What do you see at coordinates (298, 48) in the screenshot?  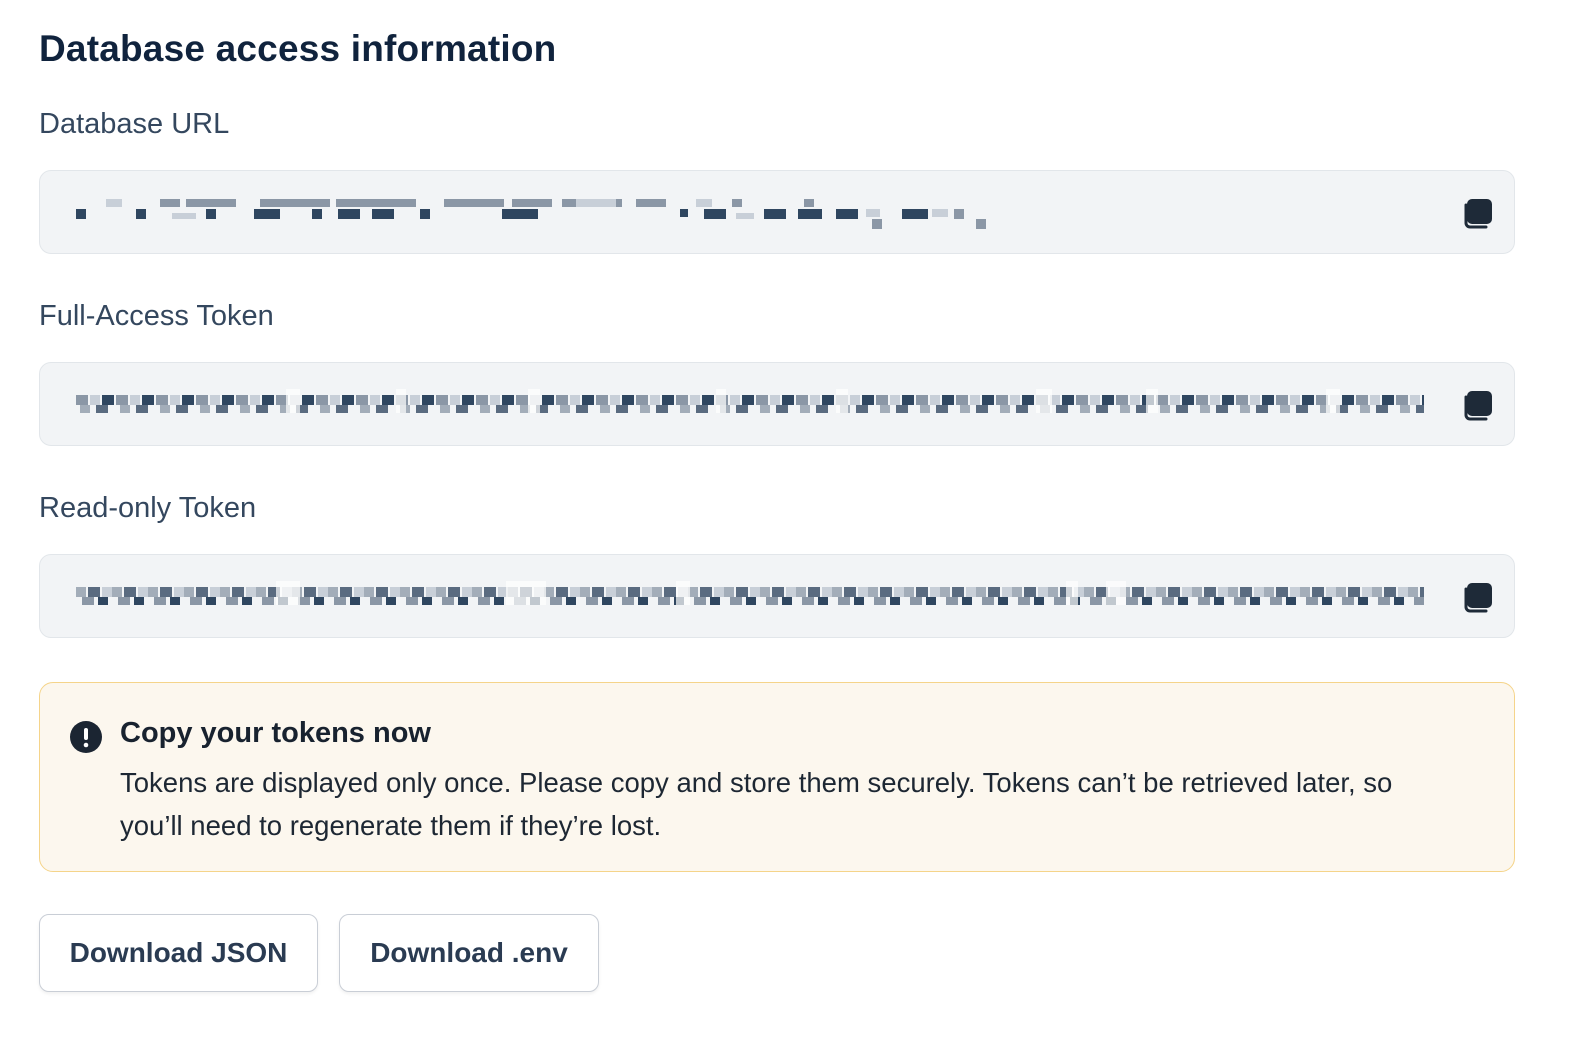 I see `page-title: Database access information` at bounding box center [298, 48].